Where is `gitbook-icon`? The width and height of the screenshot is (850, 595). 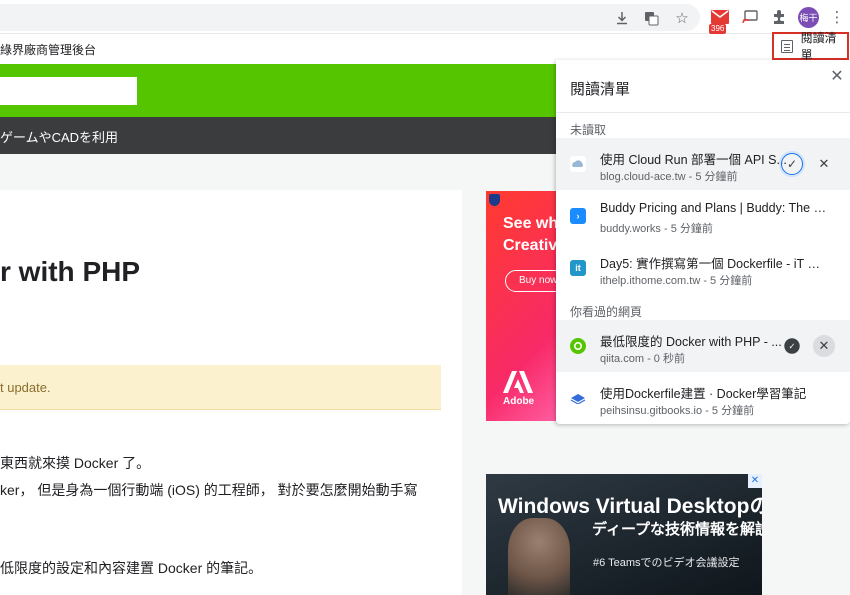
gitbook-icon is located at coordinates (578, 398).